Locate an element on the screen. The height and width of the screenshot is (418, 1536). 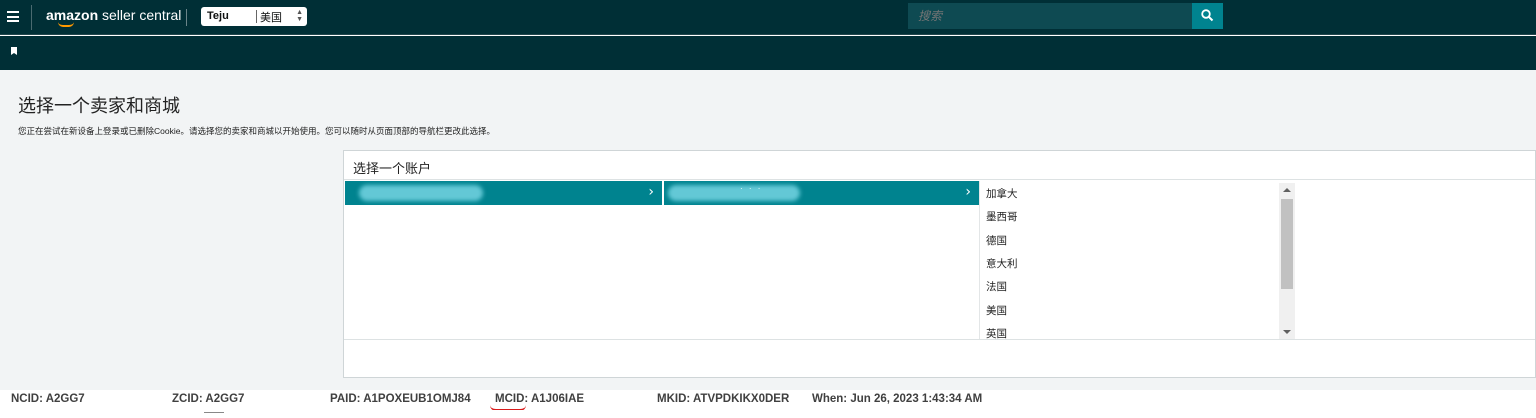
bottom-strip is located at coordinates (768, 414).